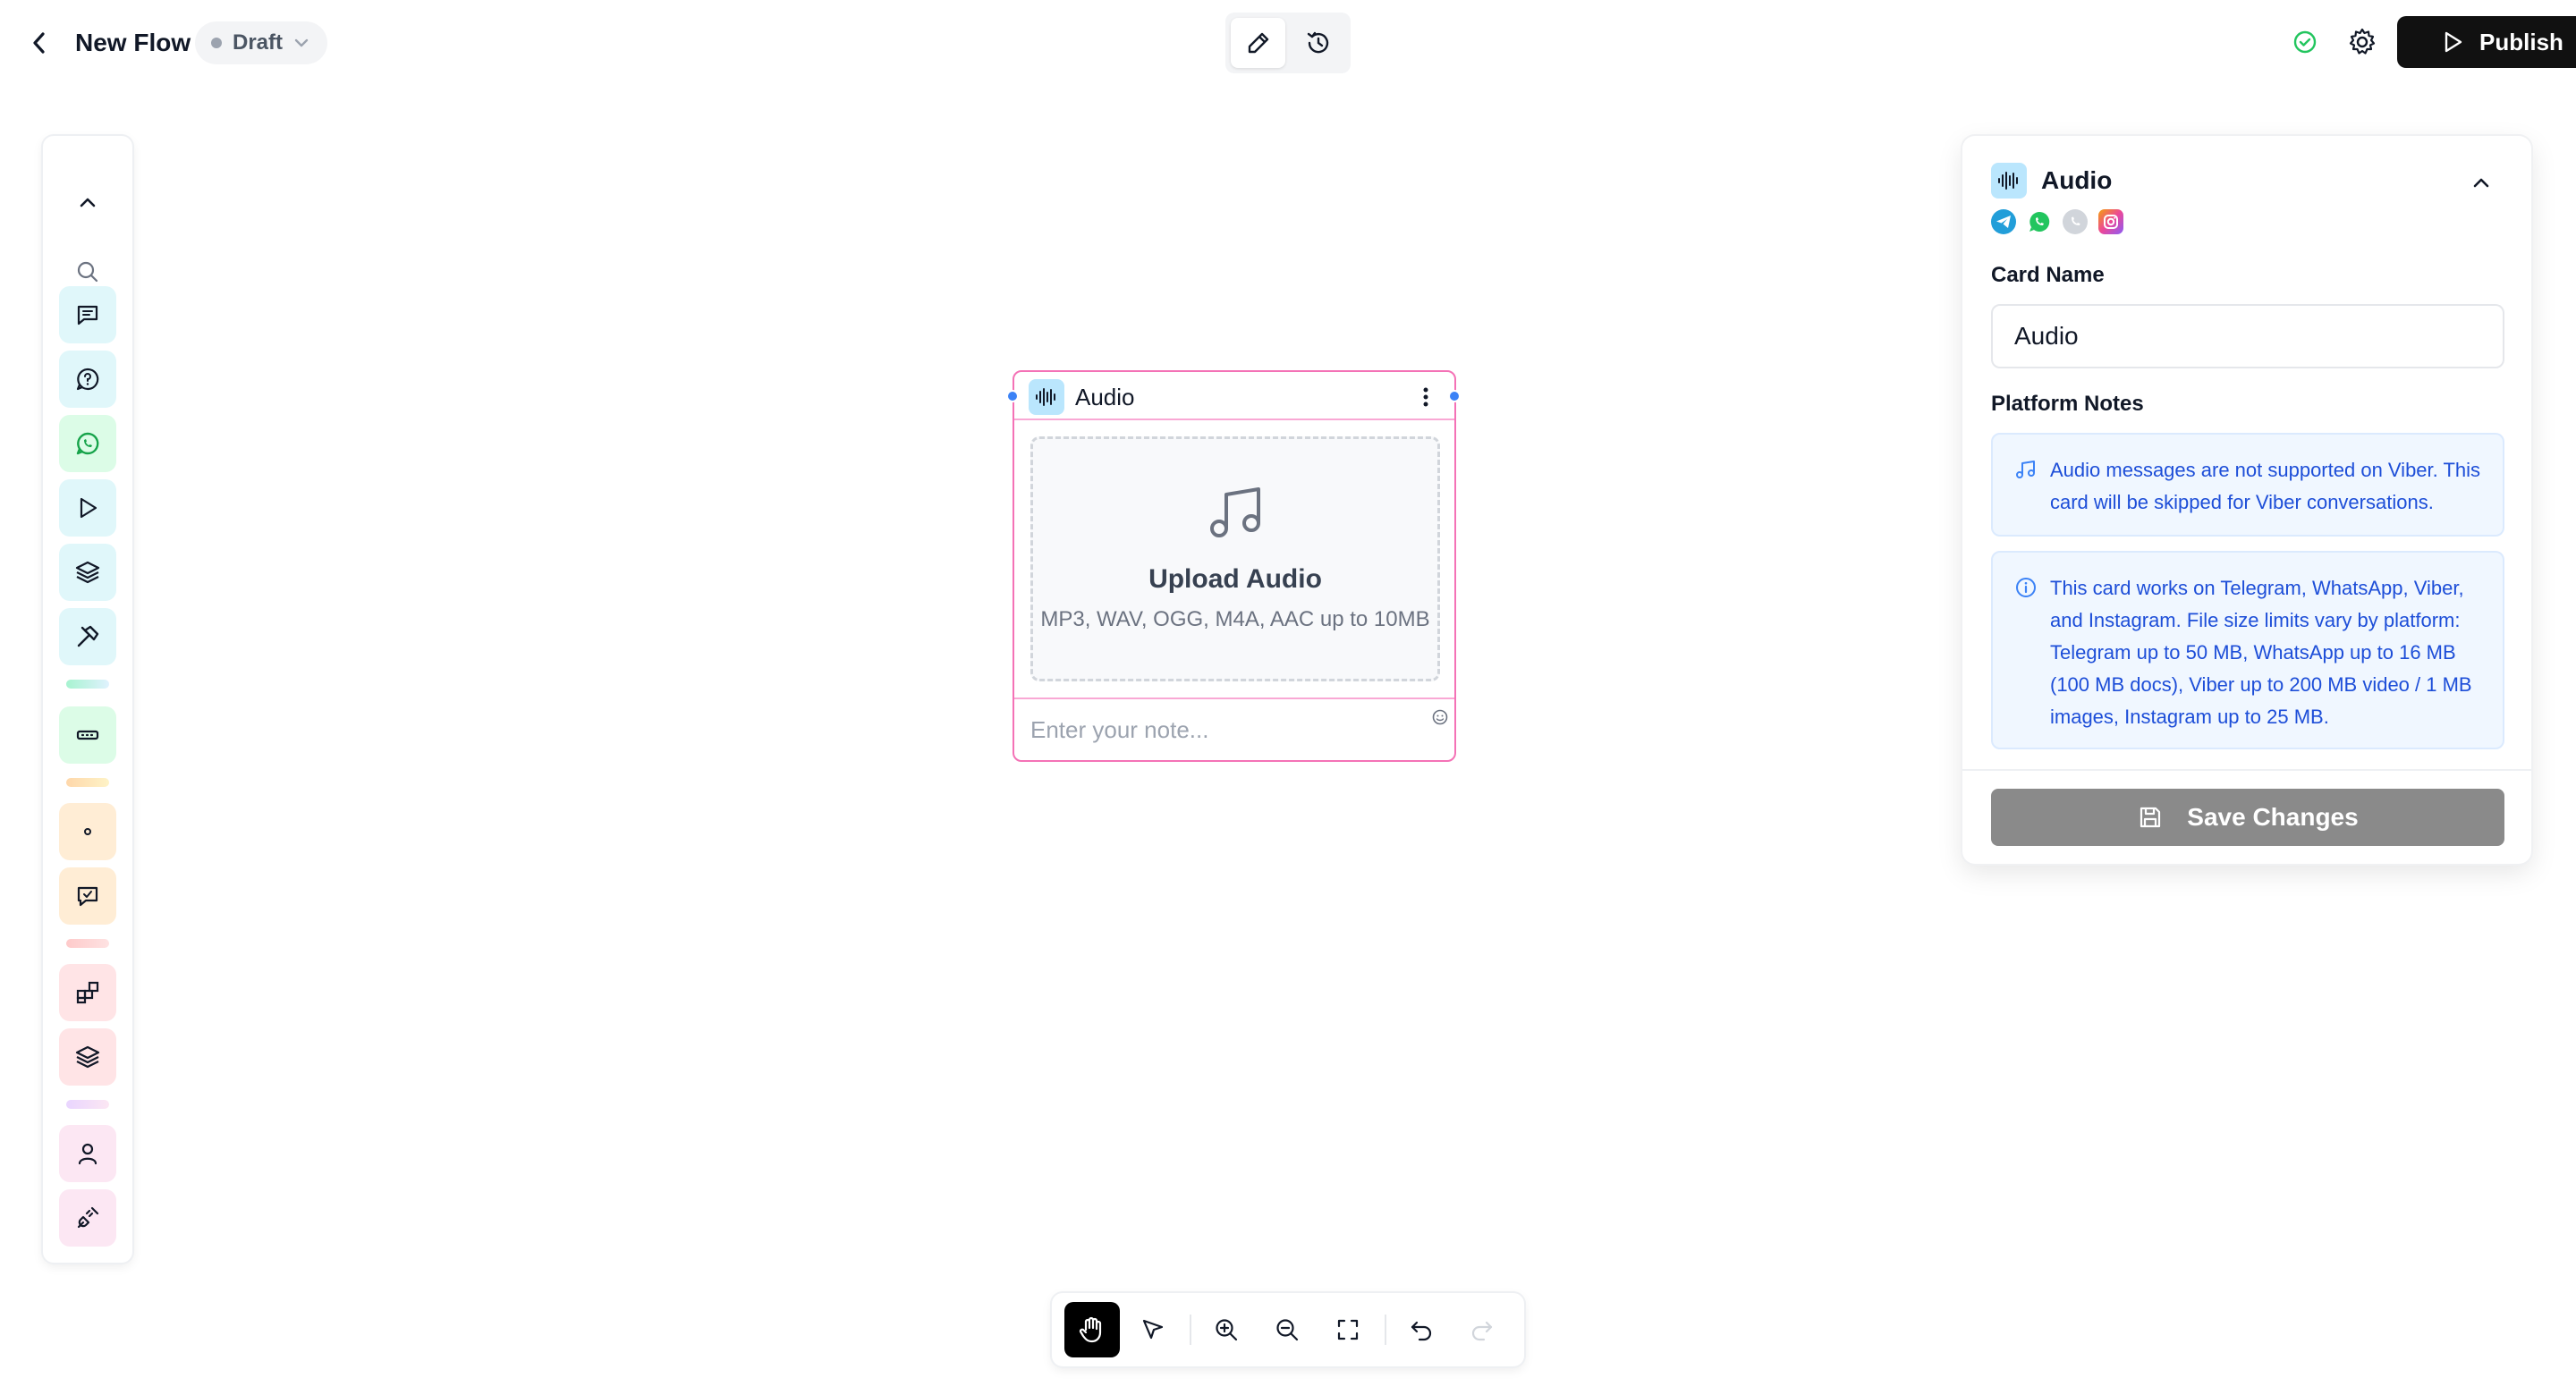 The image size is (2576, 1395). I want to click on hammer-icon, so click(88, 636).